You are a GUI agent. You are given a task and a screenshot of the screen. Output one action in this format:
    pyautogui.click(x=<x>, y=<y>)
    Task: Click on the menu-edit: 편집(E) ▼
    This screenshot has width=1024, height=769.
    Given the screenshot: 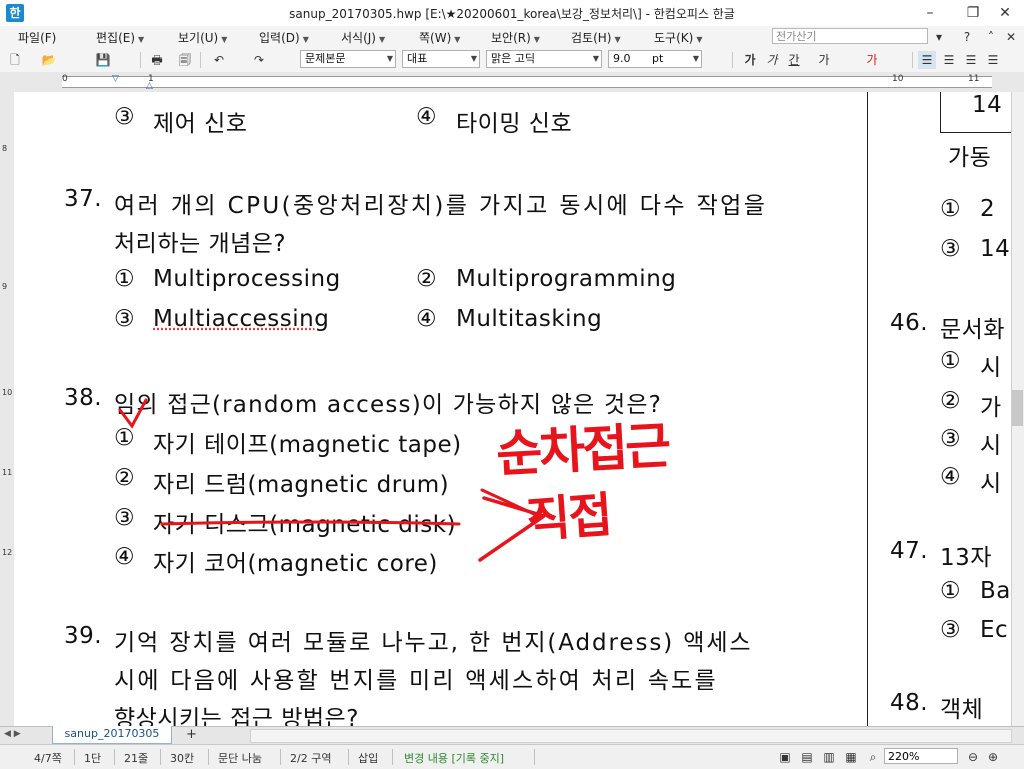 What is the action you would take?
    pyautogui.click(x=120, y=37)
    